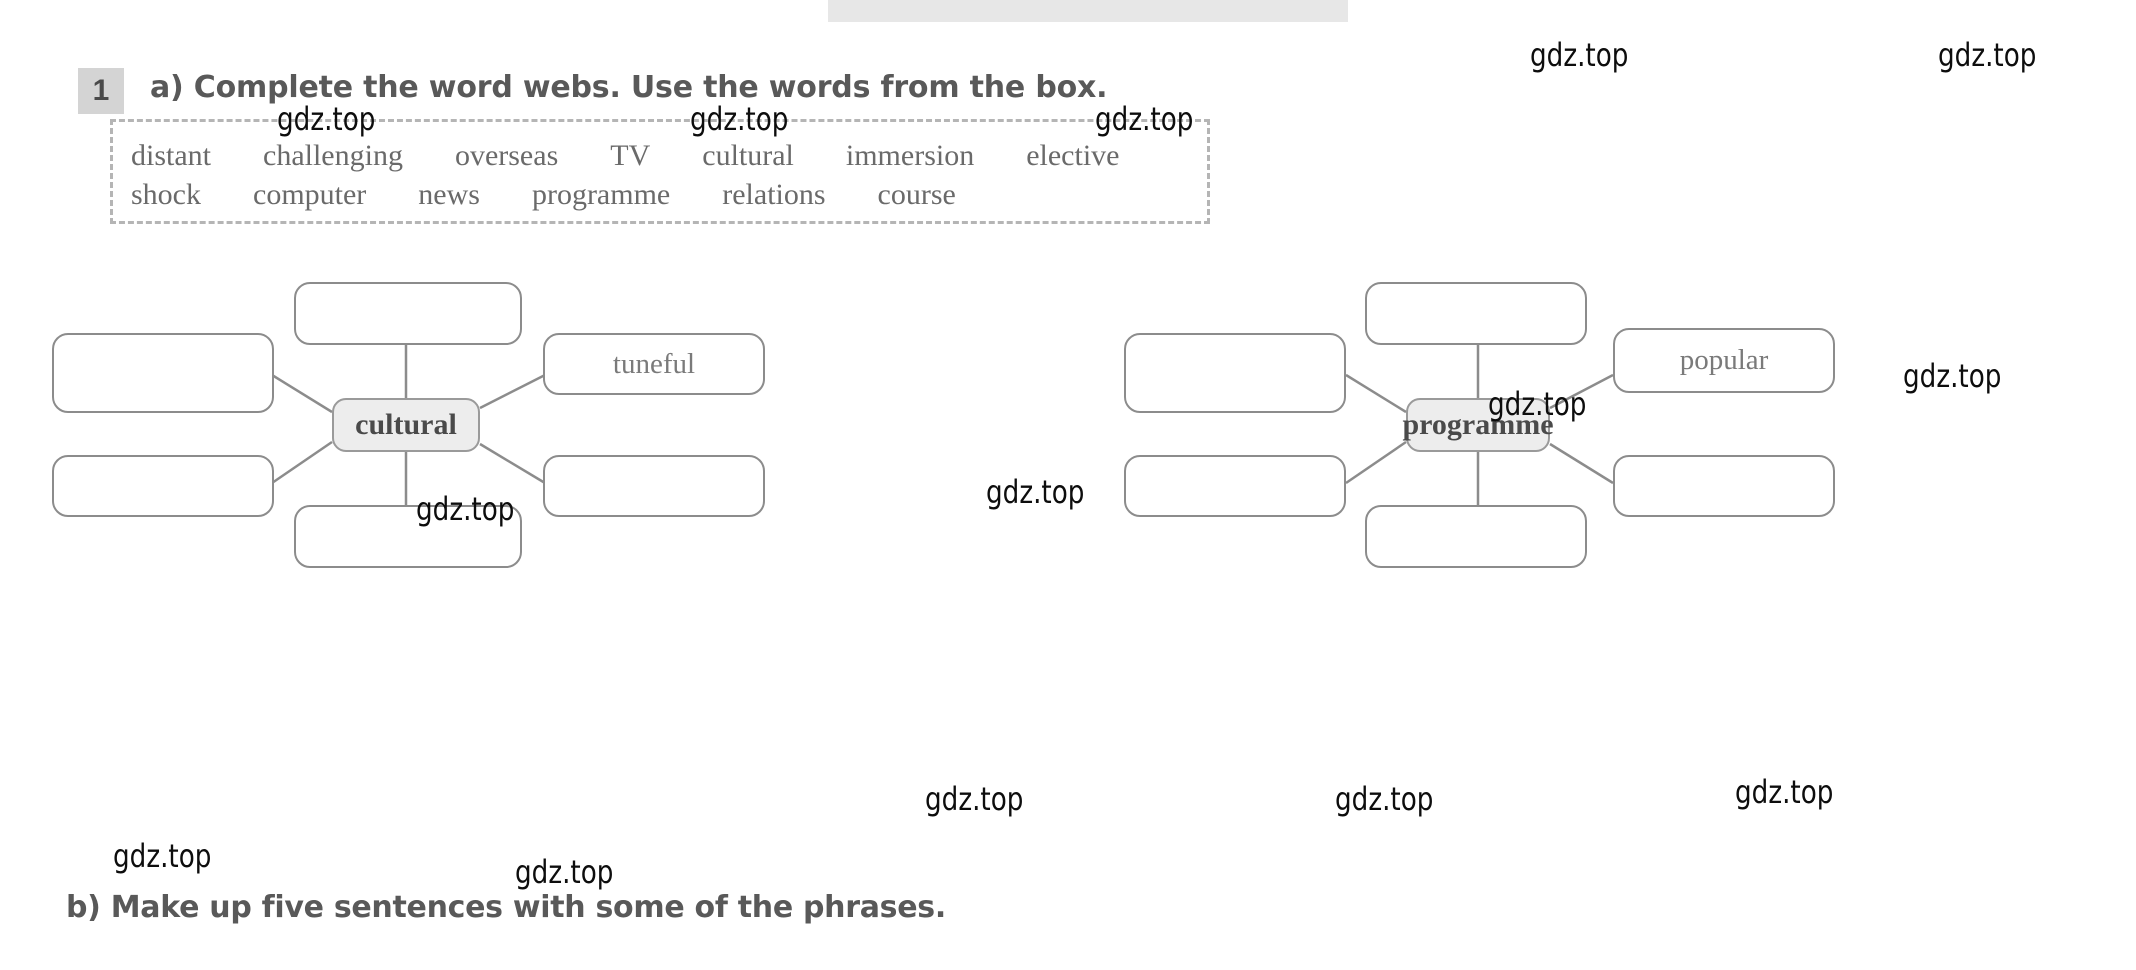 The image size is (2136, 970). What do you see at coordinates (408, 313) in the screenshot?
I see `web-node-cultural-top` at bounding box center [408, 313].